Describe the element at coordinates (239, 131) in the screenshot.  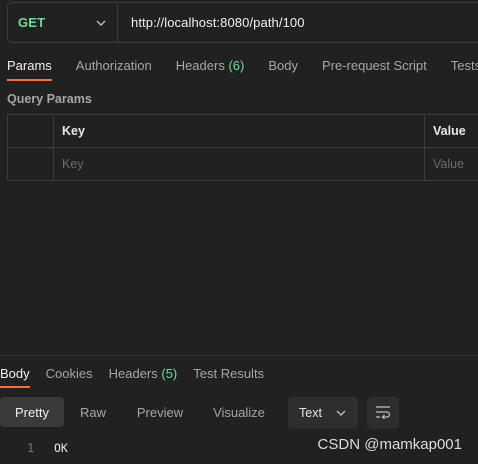
I see `key-column-header: Key` at that location.